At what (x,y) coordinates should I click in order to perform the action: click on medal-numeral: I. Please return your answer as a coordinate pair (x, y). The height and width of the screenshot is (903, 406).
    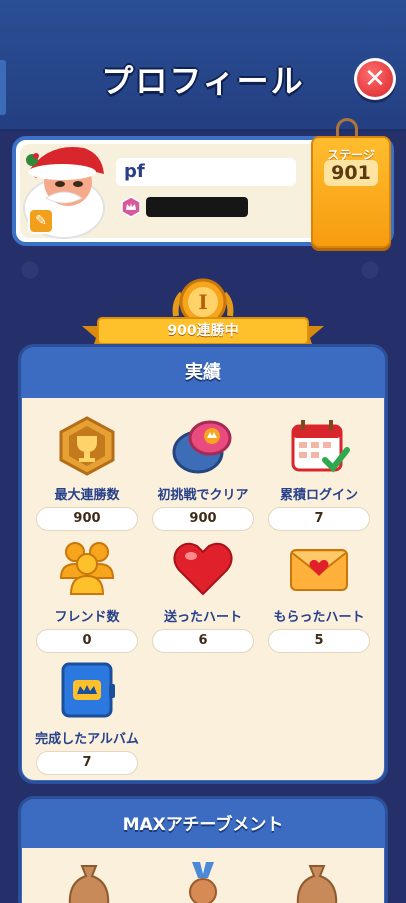
    Looking at the image, I should click on (202, 302).